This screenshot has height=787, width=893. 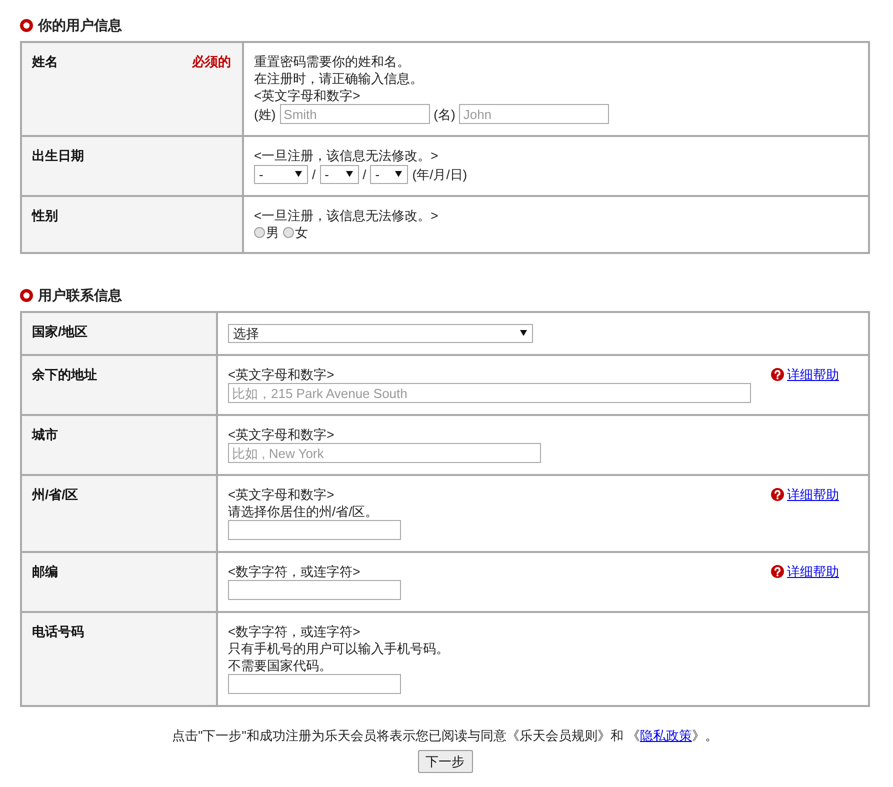 I want to click on field-label: 国家/地区, so click(x=60, y=331).